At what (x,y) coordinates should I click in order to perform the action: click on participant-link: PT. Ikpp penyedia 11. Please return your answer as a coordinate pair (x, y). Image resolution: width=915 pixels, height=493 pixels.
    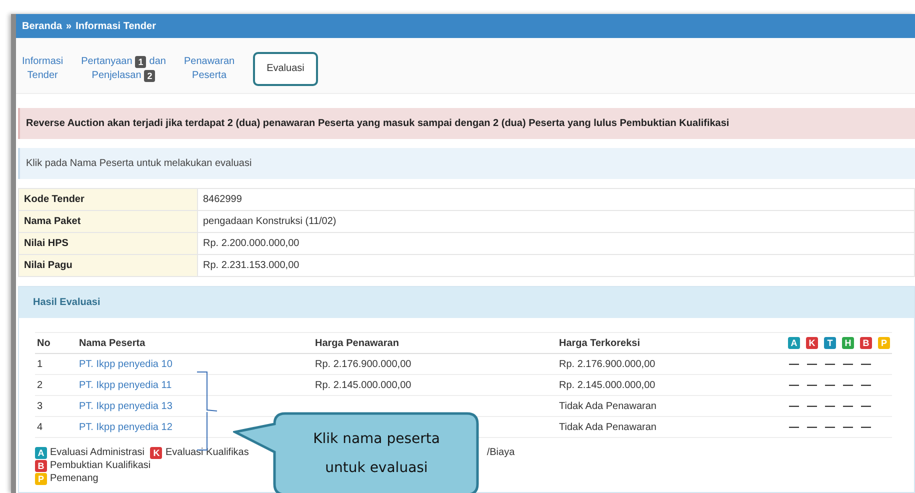
    Looking at the image, I should click on (125, 385).